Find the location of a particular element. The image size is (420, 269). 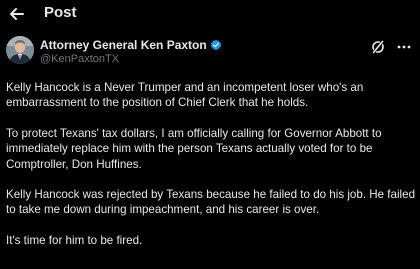

more-button is located at coordinates (404, 47).